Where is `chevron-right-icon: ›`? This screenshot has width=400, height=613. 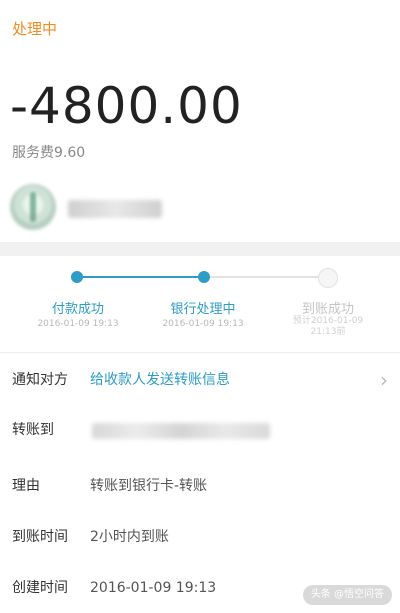 chevron-right-icon: › is located at coordinates (384, 380).